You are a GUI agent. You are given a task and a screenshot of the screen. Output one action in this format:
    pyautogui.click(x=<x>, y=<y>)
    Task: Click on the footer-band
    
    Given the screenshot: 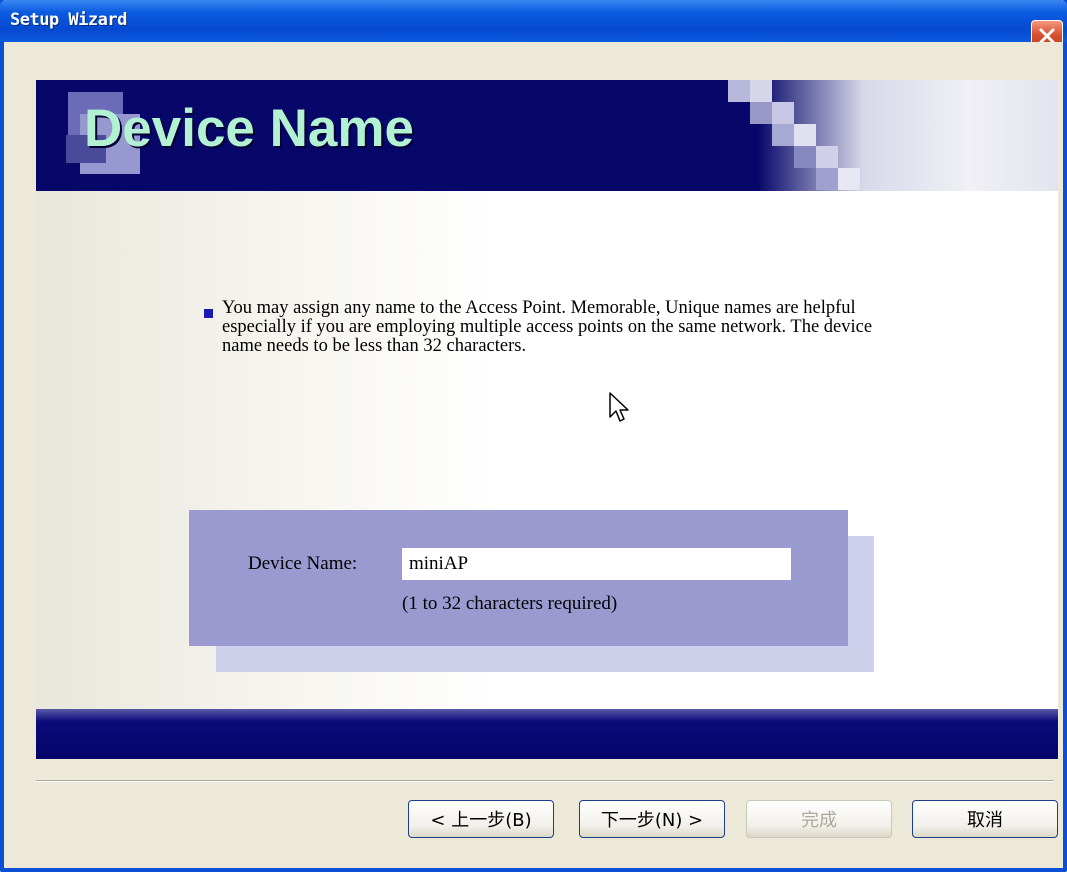 What is the action you would take?
    pyautogui.click(x=547, y=734)
    